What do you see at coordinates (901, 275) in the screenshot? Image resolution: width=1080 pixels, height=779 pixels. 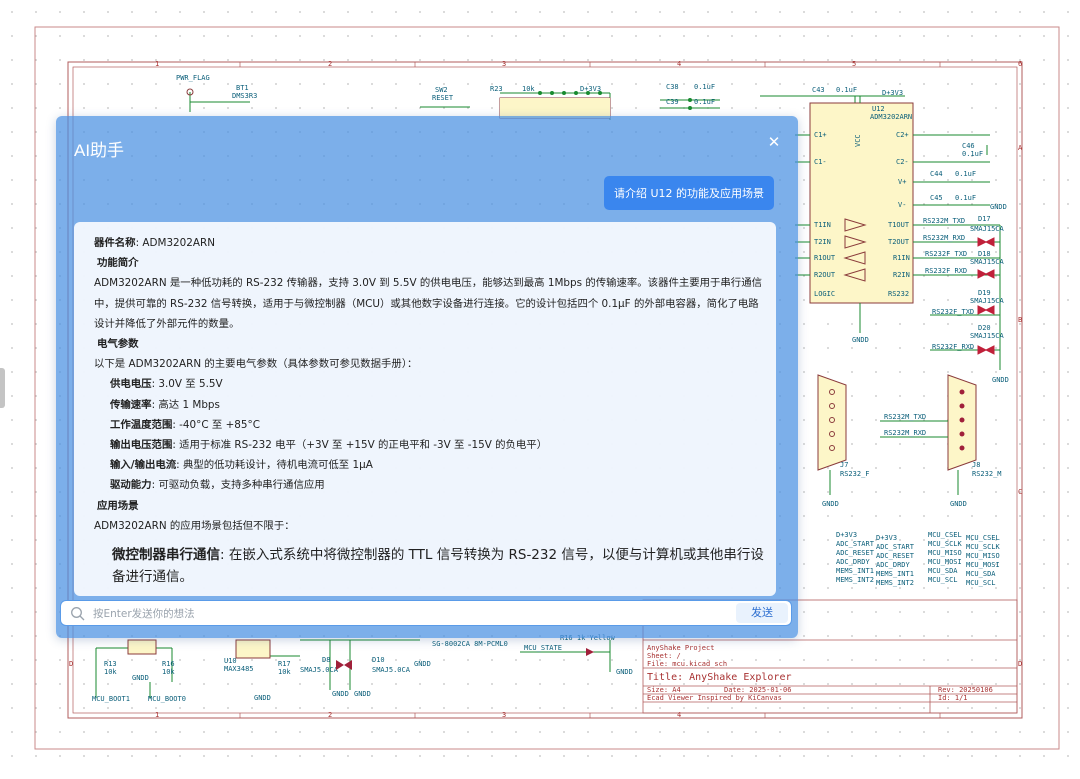 I see `pin-r2in: R2IN` at bounding box center [901, 275].